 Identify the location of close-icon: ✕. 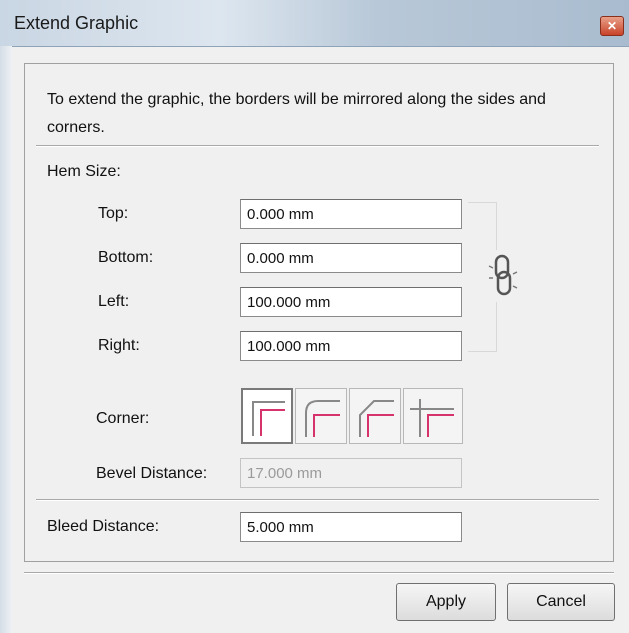
(612, 26).